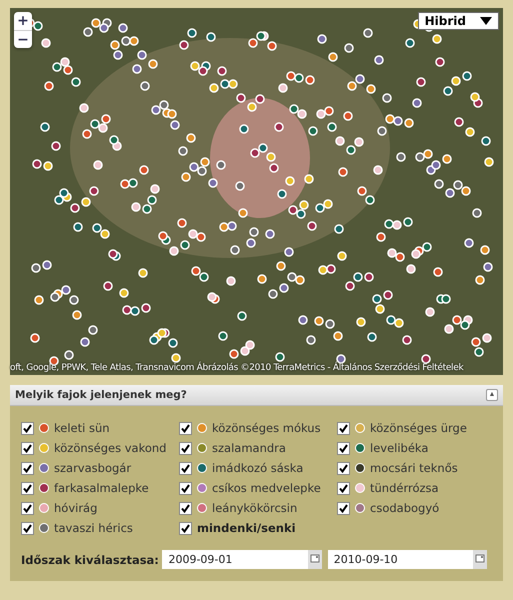  What do you see at coordinates (266, 488) in the screenshot?
I see `species-label: csíkos medvelepke` at bounding box center [266, 488].